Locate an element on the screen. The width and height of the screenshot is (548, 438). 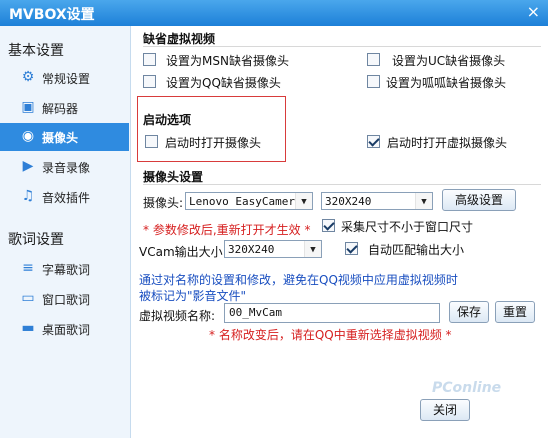
sidebar-item-label: 窗口歌词 is located at coordinates (66, 300).